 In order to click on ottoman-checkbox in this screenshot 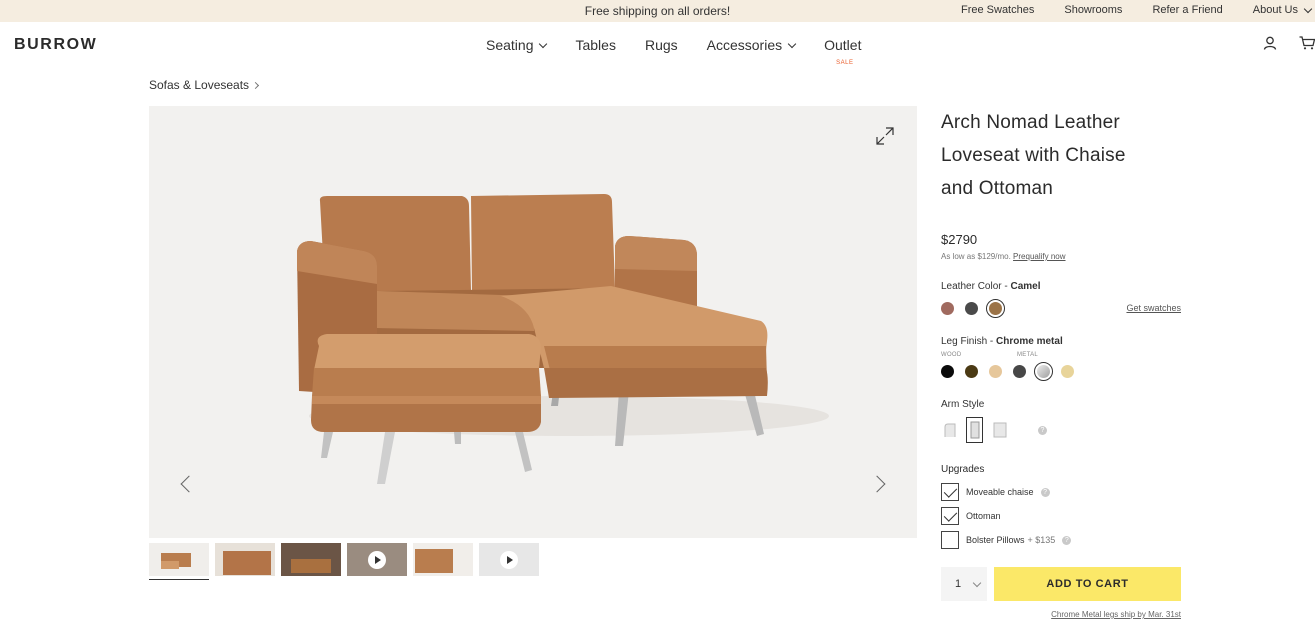, I will do `click(950, 516)`.